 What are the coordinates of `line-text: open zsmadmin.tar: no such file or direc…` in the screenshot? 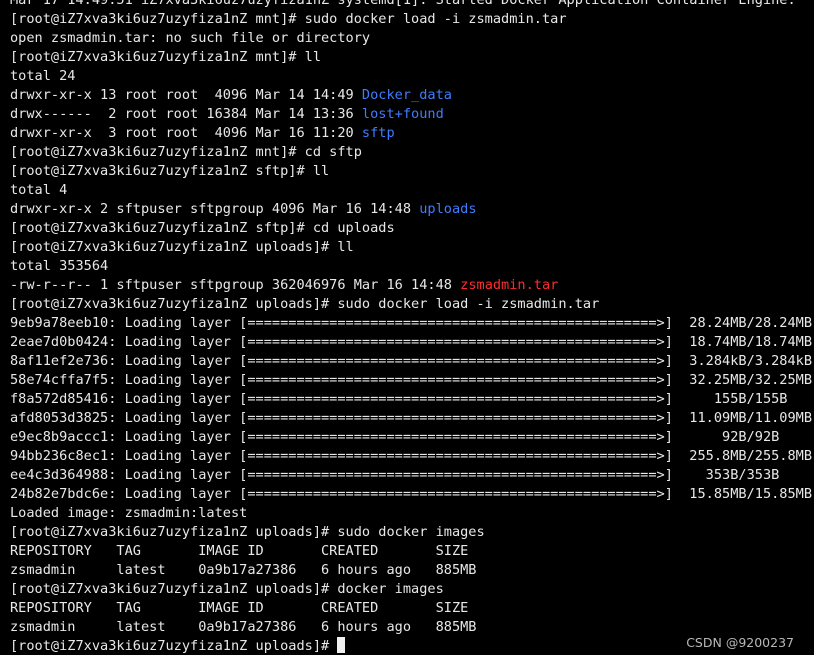 It's located at (190, 38).